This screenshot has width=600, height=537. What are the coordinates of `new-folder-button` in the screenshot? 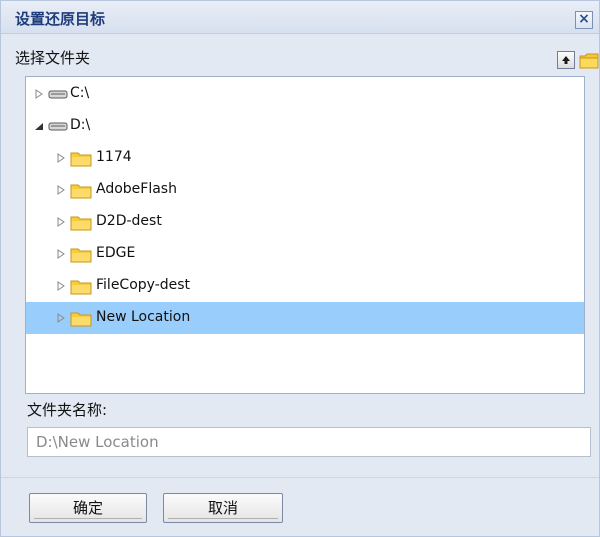 It's located at (589, 60).